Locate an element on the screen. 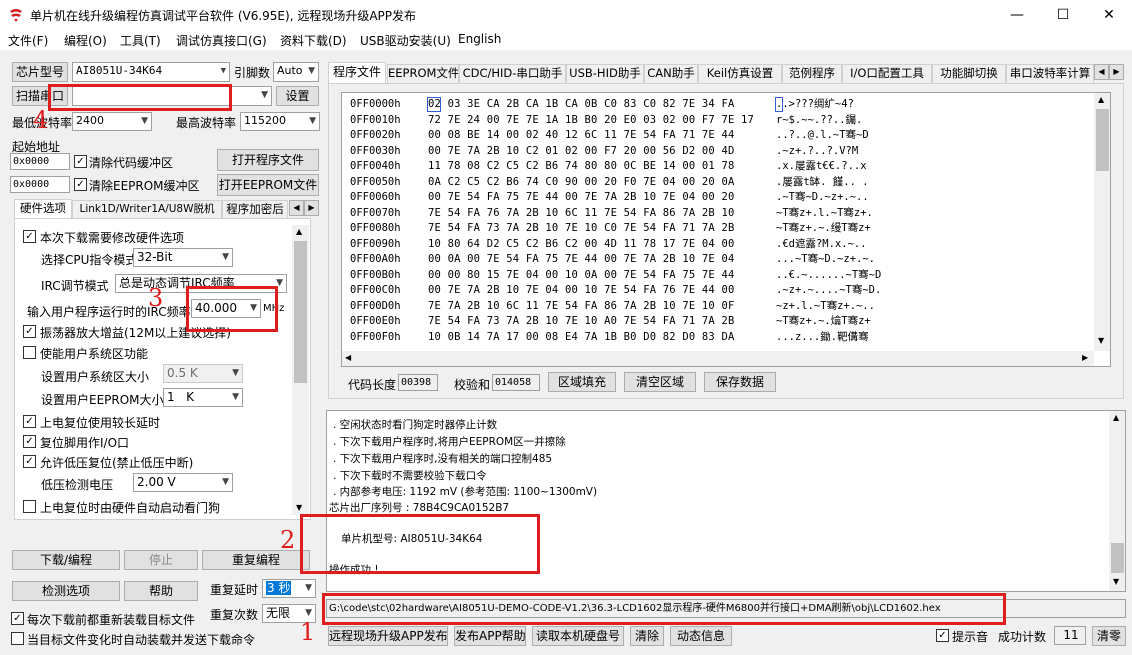 This screenshot has height=655, width=1132. reset-io-checkbox: ✓ is located at coordinates (29, 441).